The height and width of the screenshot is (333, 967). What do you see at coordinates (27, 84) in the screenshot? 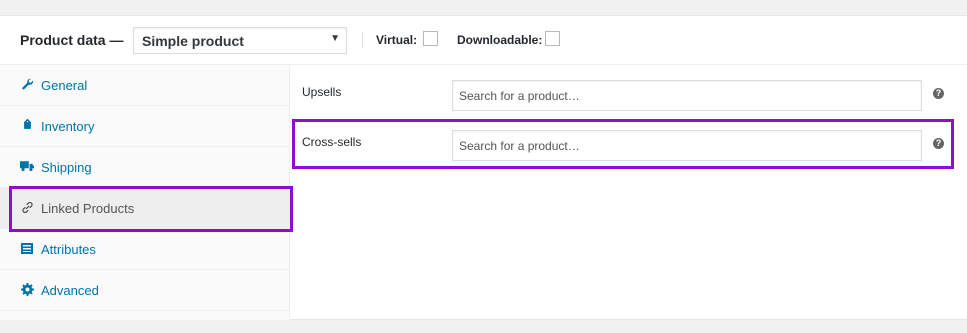
I see `wrench-icon` at bounding box center [27, 84].